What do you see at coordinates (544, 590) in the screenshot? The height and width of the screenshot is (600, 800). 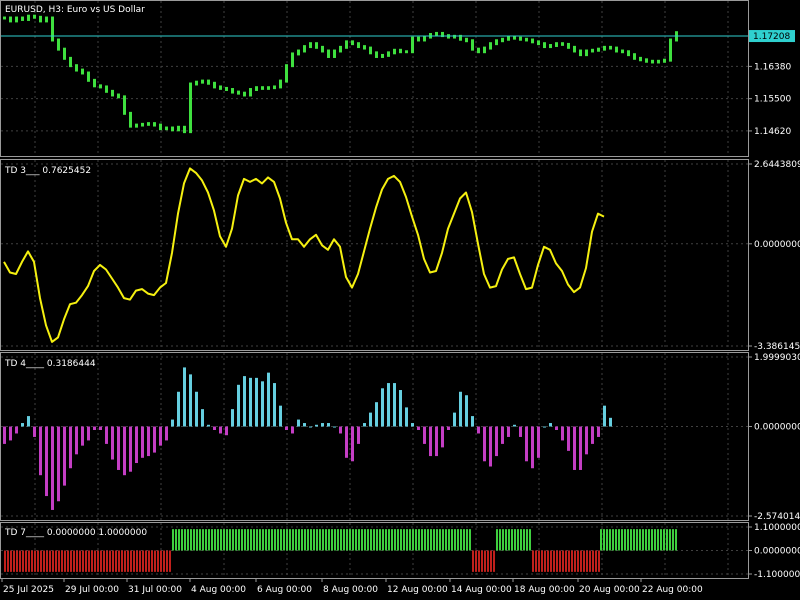 I see `x-tick-label: 18 Aug 00:00` at bounding box center [544, 590].